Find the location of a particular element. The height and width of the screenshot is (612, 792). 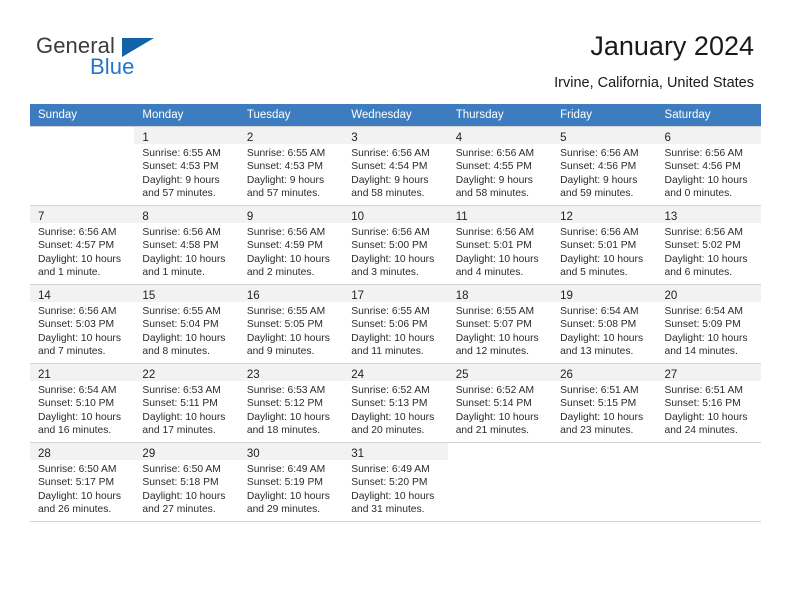

day-info-line: and 12 minutes. is located at coordinates (492, 352).